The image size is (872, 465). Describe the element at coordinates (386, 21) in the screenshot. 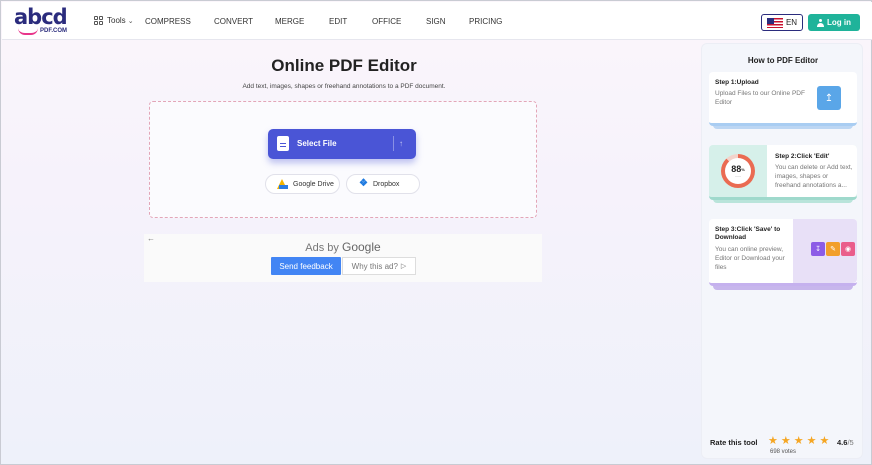

I see `nav-office: OFFICE` at that location.